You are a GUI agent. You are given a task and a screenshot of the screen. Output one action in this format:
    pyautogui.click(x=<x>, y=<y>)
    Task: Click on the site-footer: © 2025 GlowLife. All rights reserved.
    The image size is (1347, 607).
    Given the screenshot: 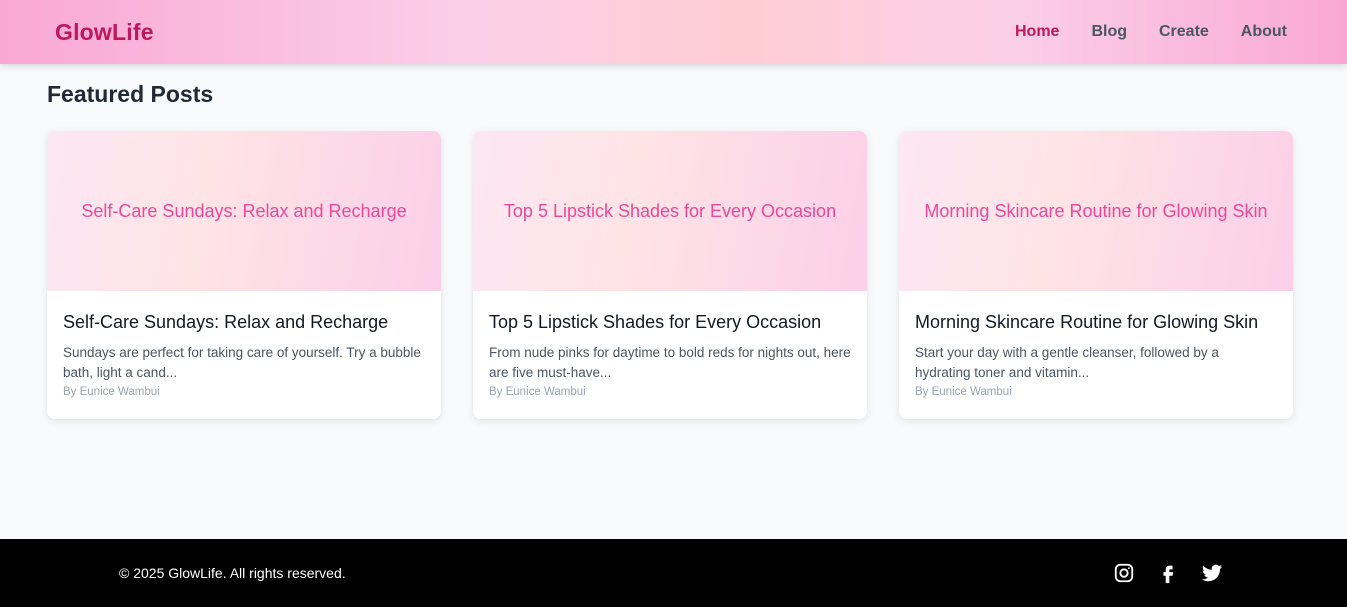 What is the action you would take?
    pyautogui.click(x=673, y=573)
    